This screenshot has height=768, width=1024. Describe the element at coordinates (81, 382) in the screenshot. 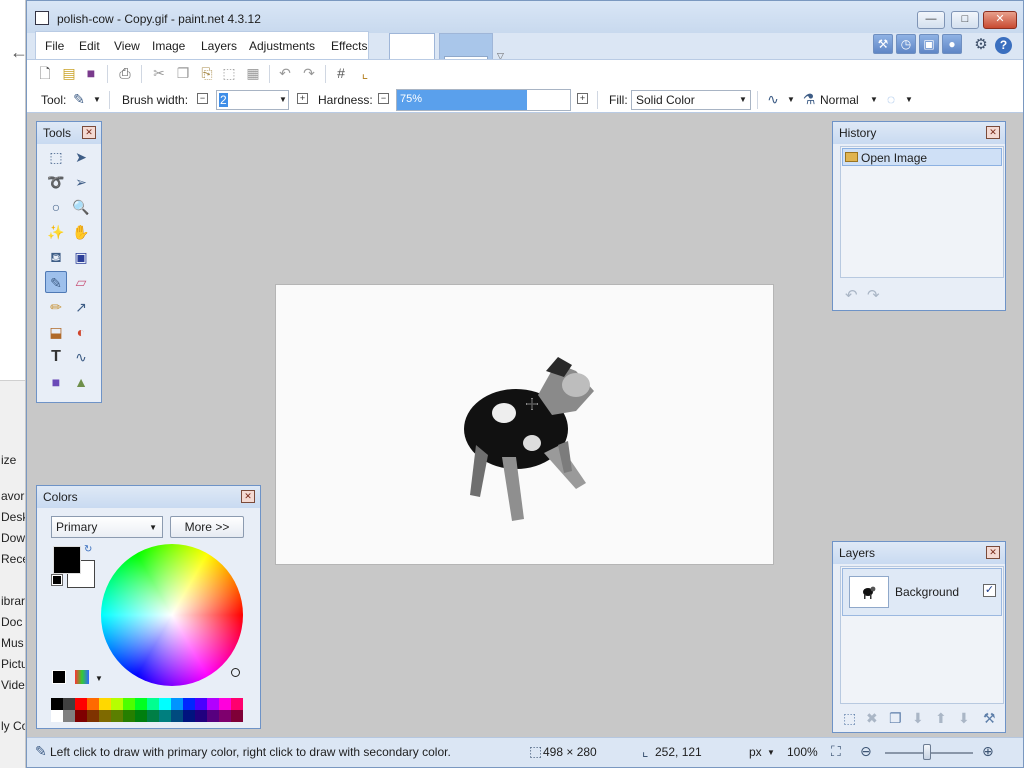

I see `shapes-triangle-icon: ▲` at that location.